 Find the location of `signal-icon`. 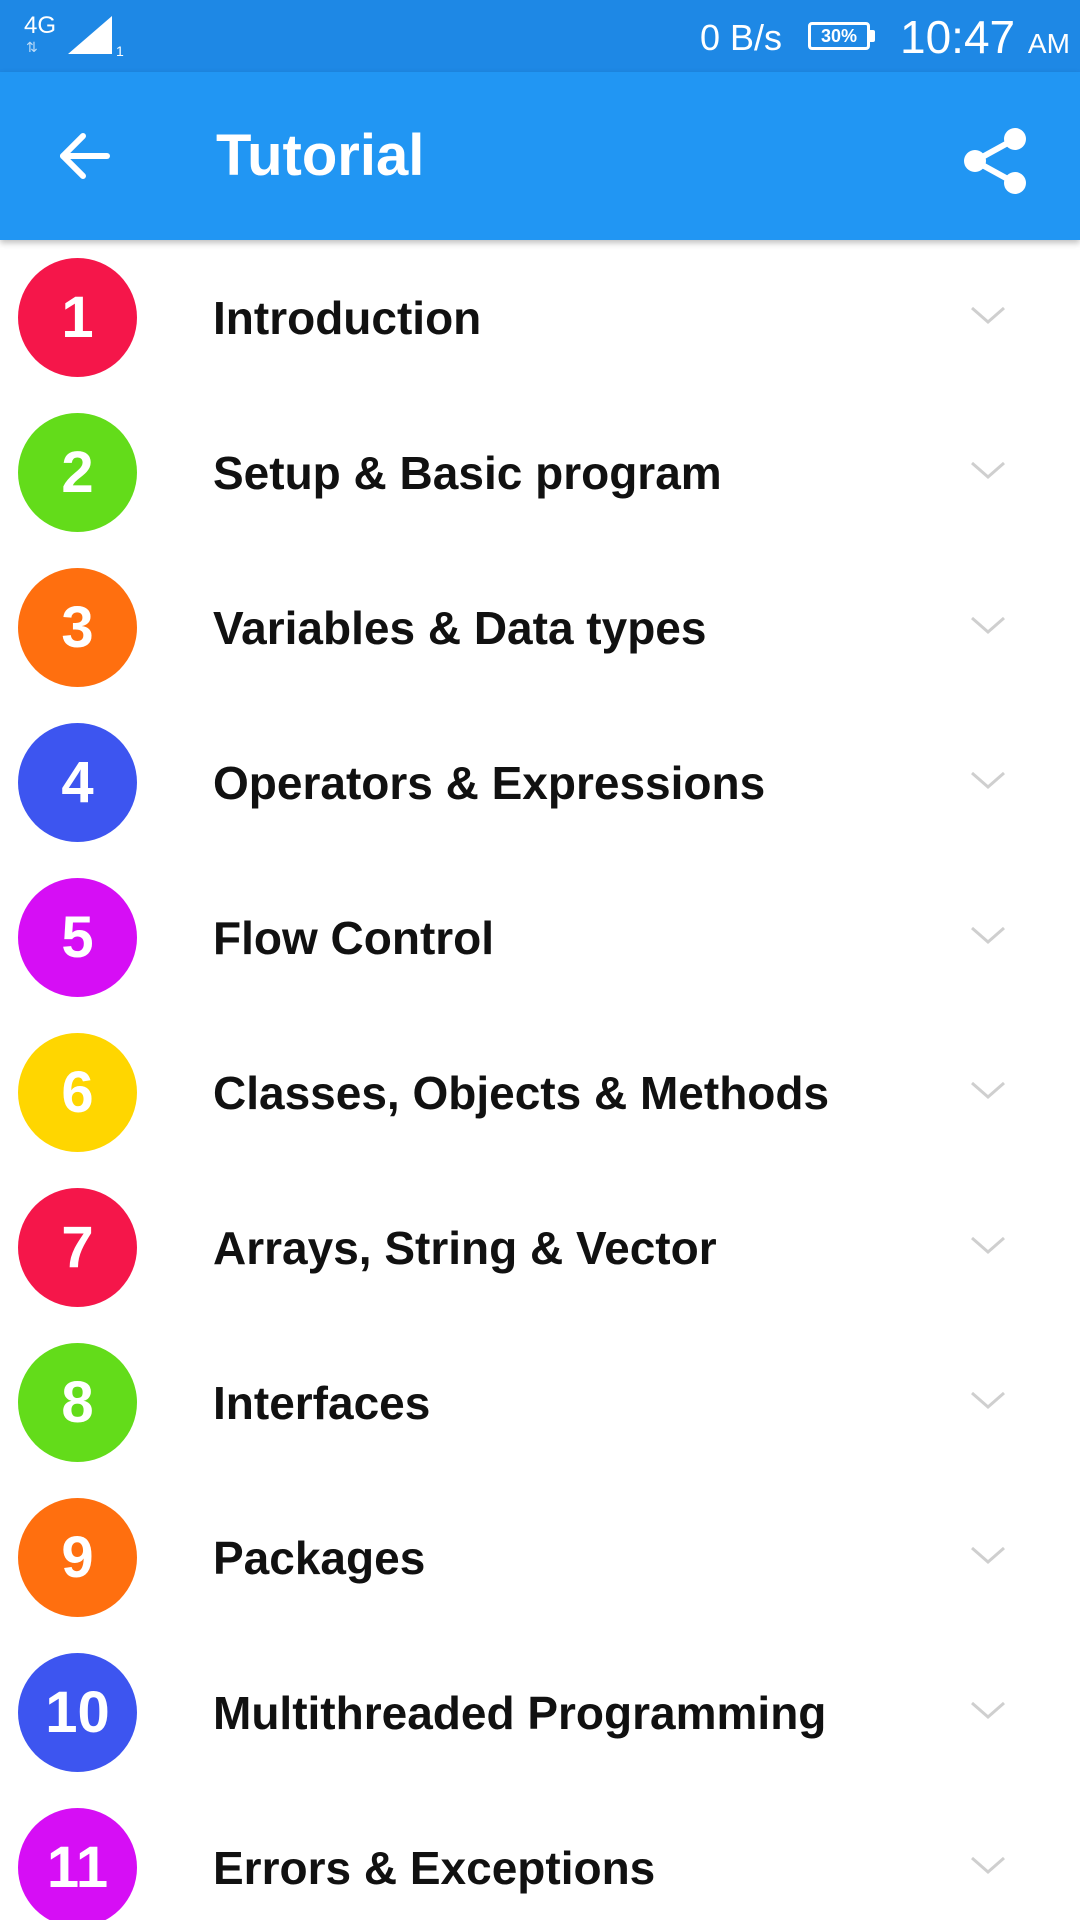

signal-icon is located at coordinates (90, 35).